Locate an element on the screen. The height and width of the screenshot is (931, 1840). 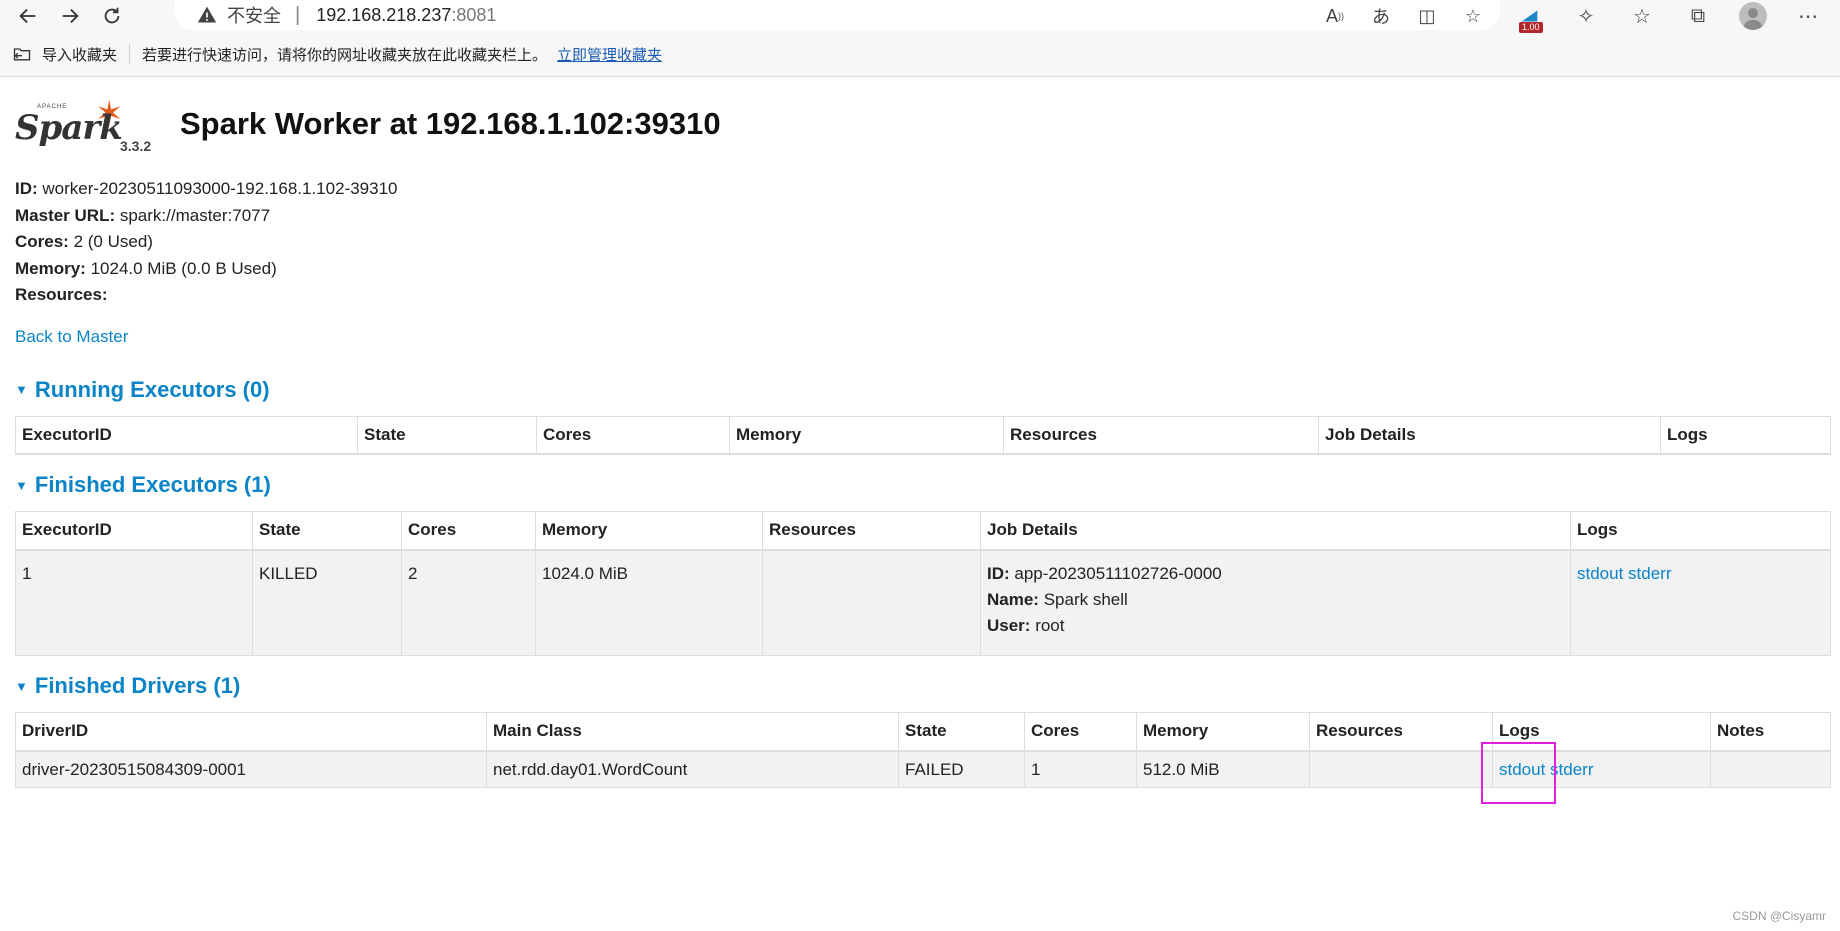
master-url-value: spark://master:7077 is located at coordinates (193, 215).